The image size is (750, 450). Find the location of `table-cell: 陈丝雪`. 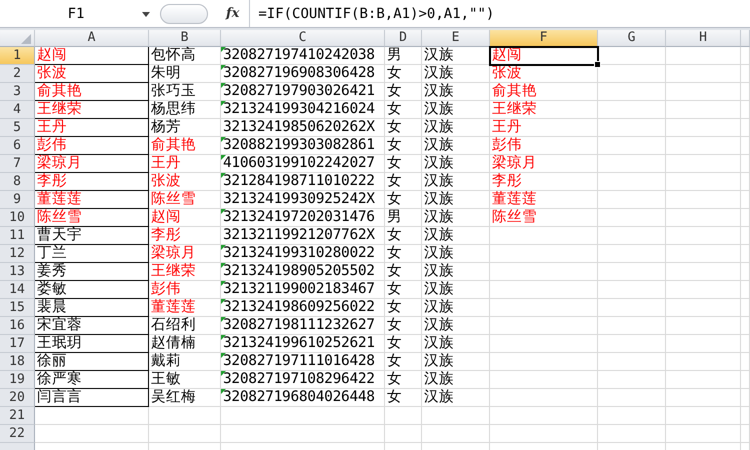

table-cell: 陈丝雪 is located at coordinates (544, 218).